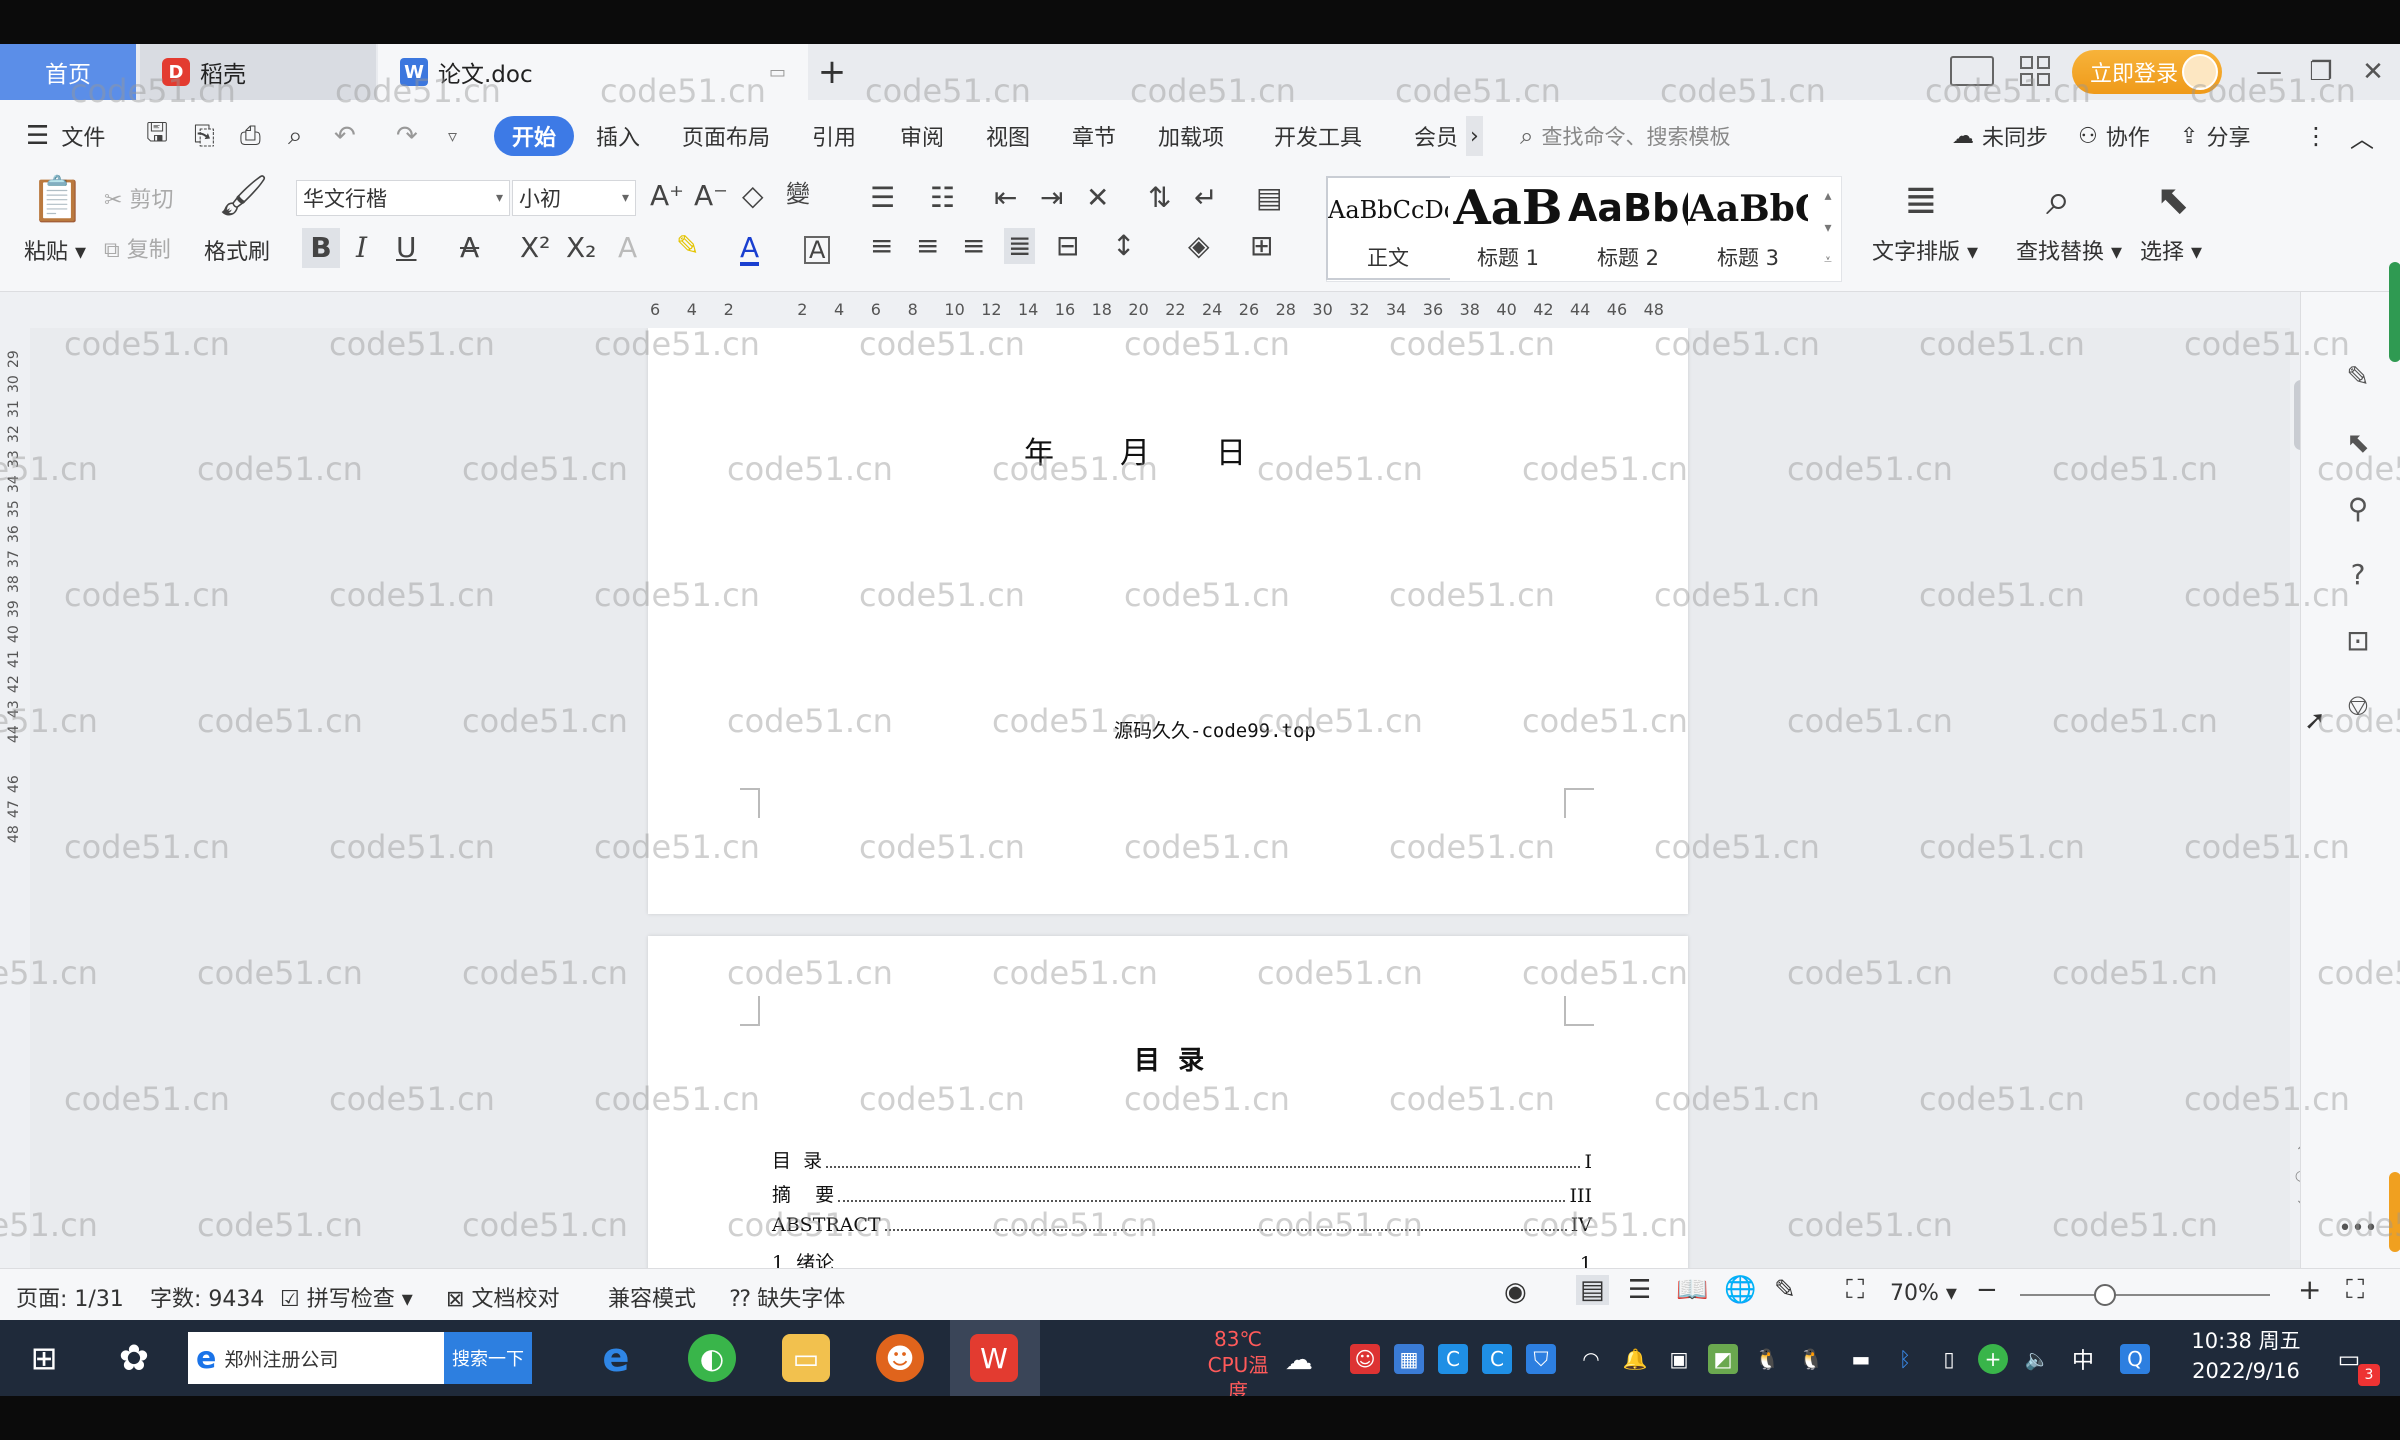 Image resolution: width=2400 pixels, height=1440 pixels. What do you see at coordinates (1905, 1359) in the screenshot?
I see `bluetooth-icon: ᛒ` at bounding box center [1905, 1359].